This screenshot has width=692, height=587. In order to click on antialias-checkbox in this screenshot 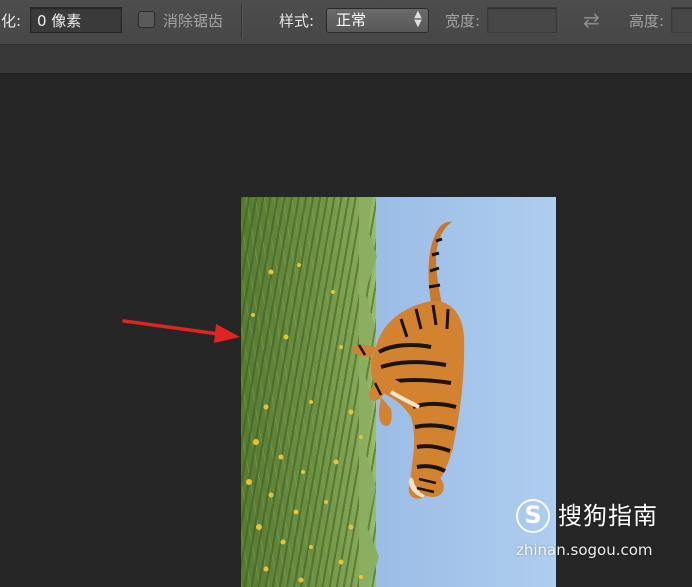, I will do `click(146, 19)`.